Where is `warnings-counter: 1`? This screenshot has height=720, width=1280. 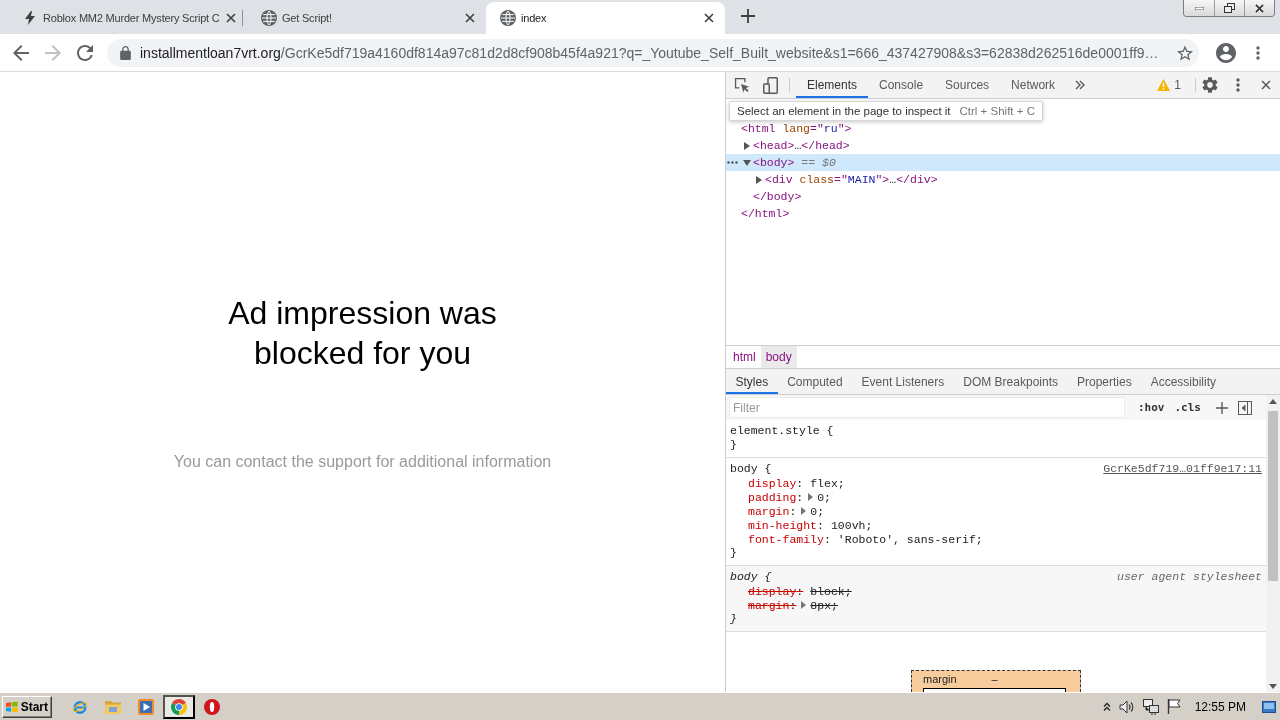 warnings-counter: 1 is located at coordinates (1169, 85).